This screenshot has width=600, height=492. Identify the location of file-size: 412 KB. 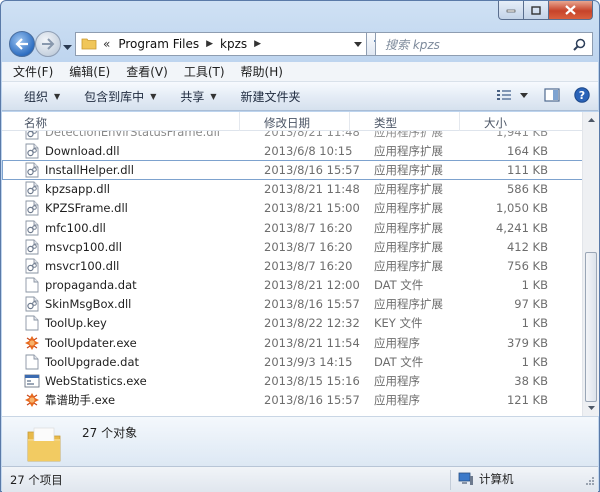
(527, 246).